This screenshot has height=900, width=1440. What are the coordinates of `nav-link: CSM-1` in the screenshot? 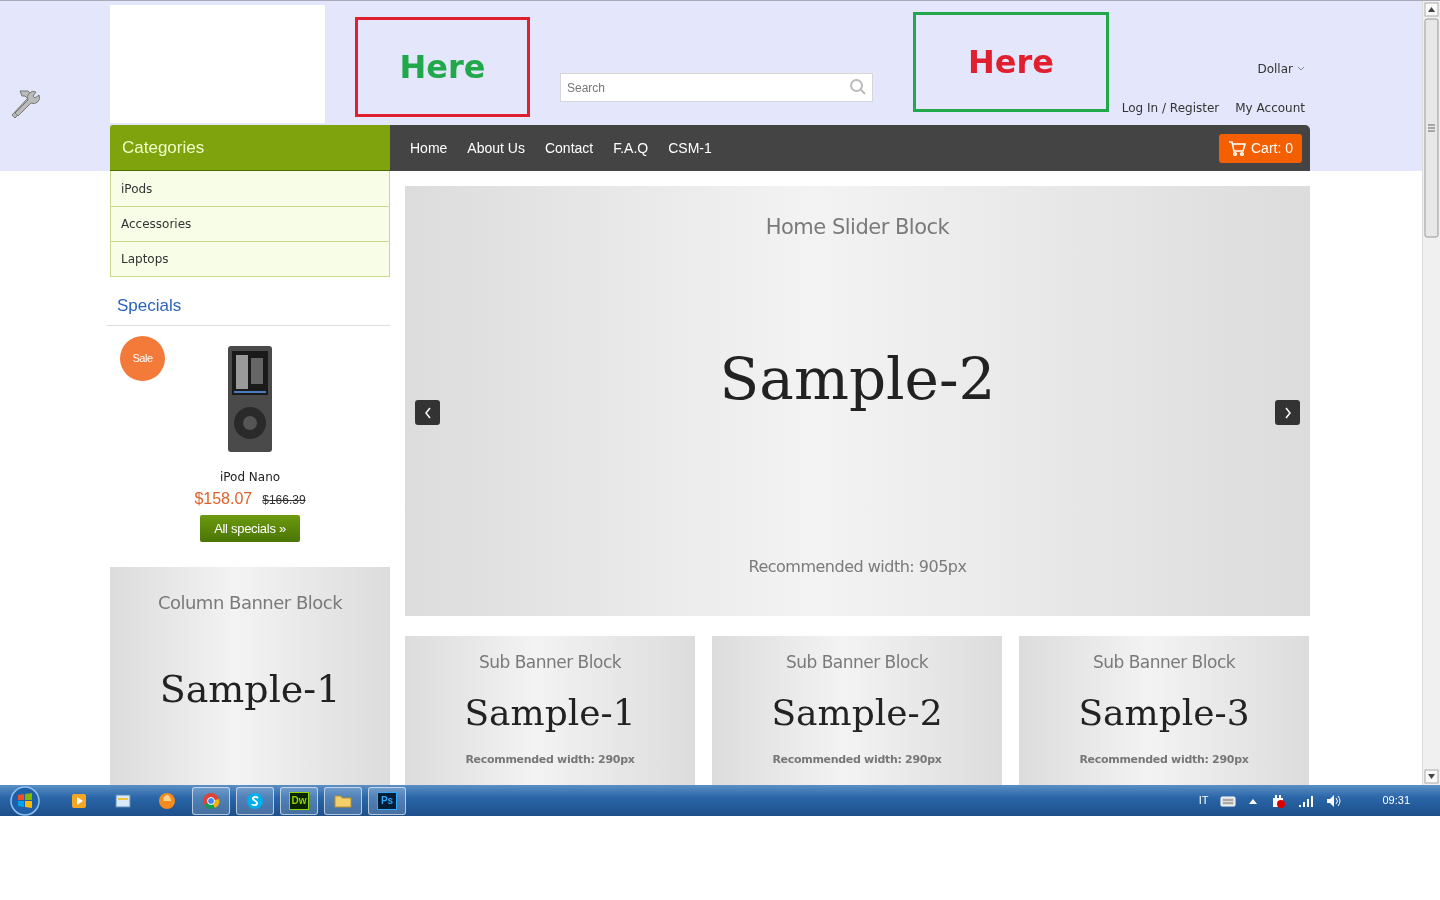 It's located at (690, 148).